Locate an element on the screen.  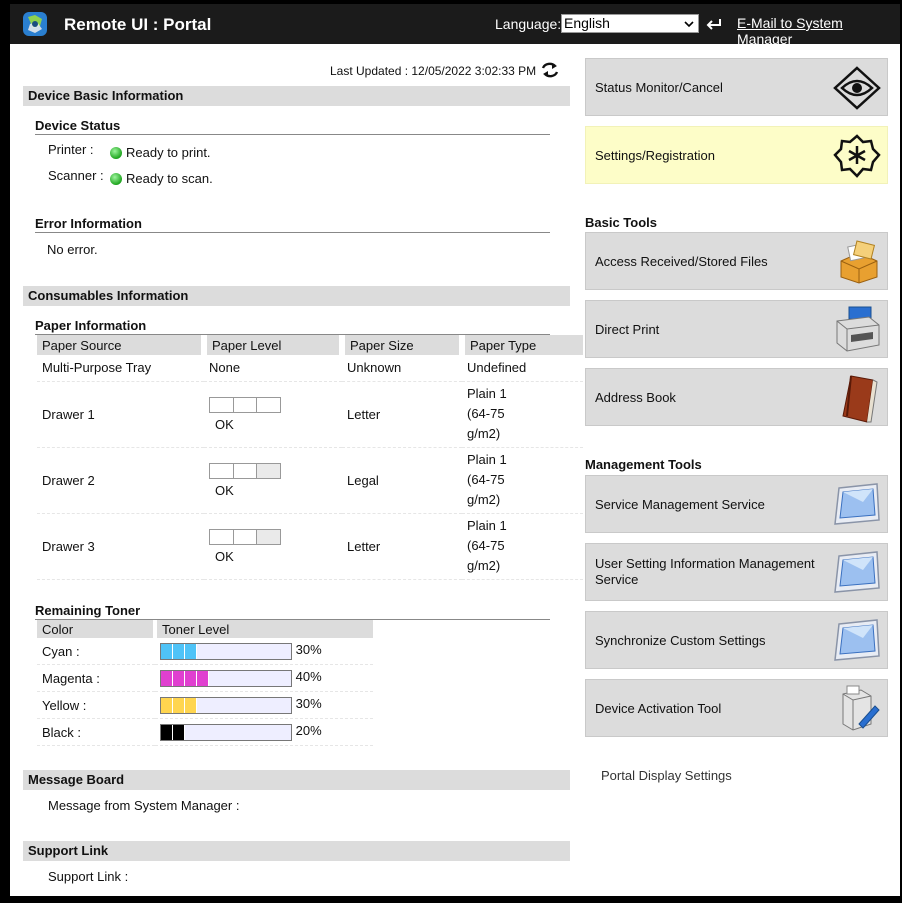
table-row: Black : 20% is located at coordinates (205, 732).